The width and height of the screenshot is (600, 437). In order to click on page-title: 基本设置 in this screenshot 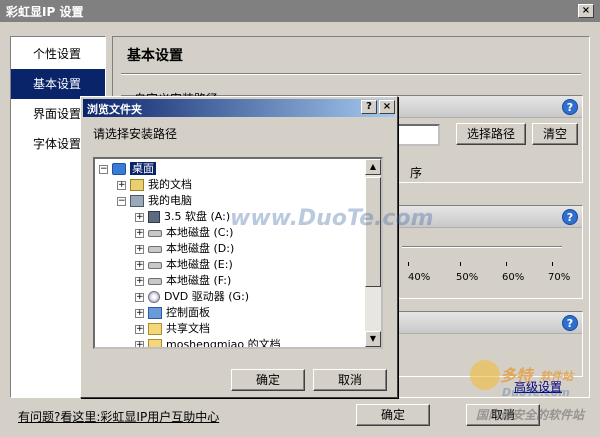, I will do `click(155, 56)`.